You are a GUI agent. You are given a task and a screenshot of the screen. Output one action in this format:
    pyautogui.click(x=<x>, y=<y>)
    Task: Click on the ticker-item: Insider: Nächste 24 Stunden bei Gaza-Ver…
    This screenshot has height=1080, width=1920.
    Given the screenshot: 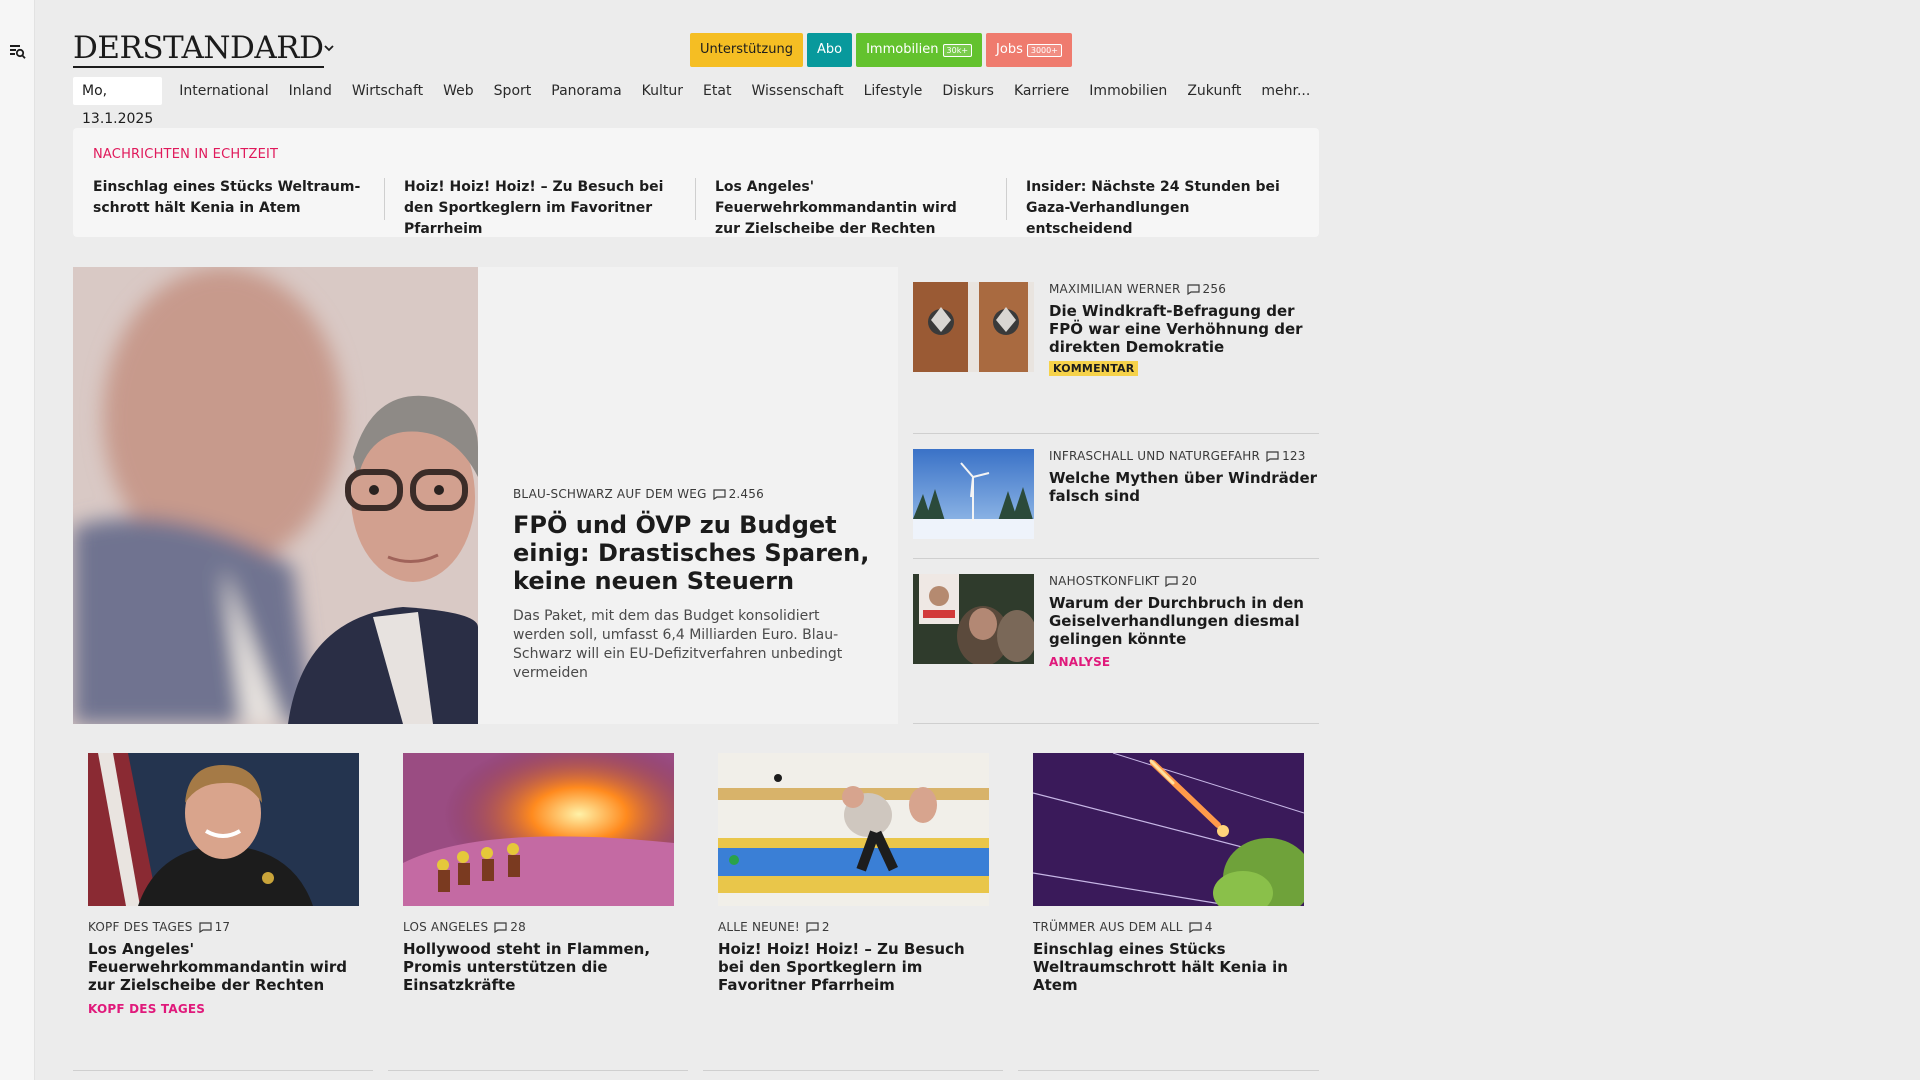 What is the action you would take?
    pyautogui.click(x=1161, y=208)
    